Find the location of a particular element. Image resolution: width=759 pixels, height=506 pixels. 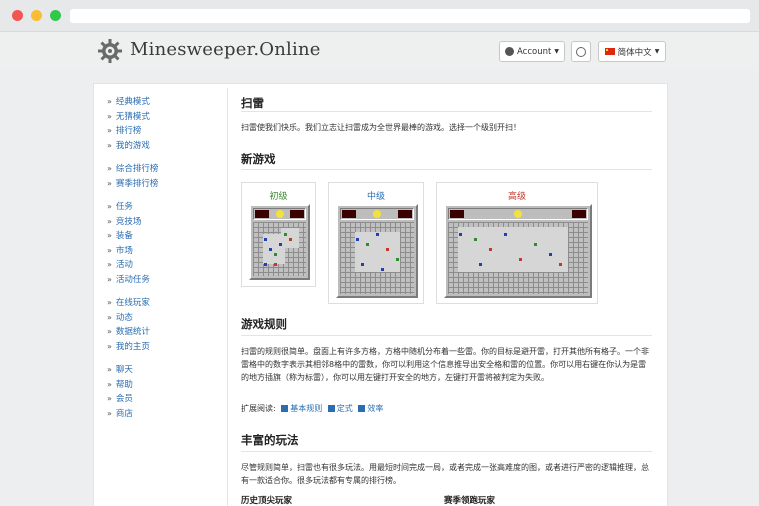

language-button: 简体中文 ▼ is located at coordinates (632, 51).